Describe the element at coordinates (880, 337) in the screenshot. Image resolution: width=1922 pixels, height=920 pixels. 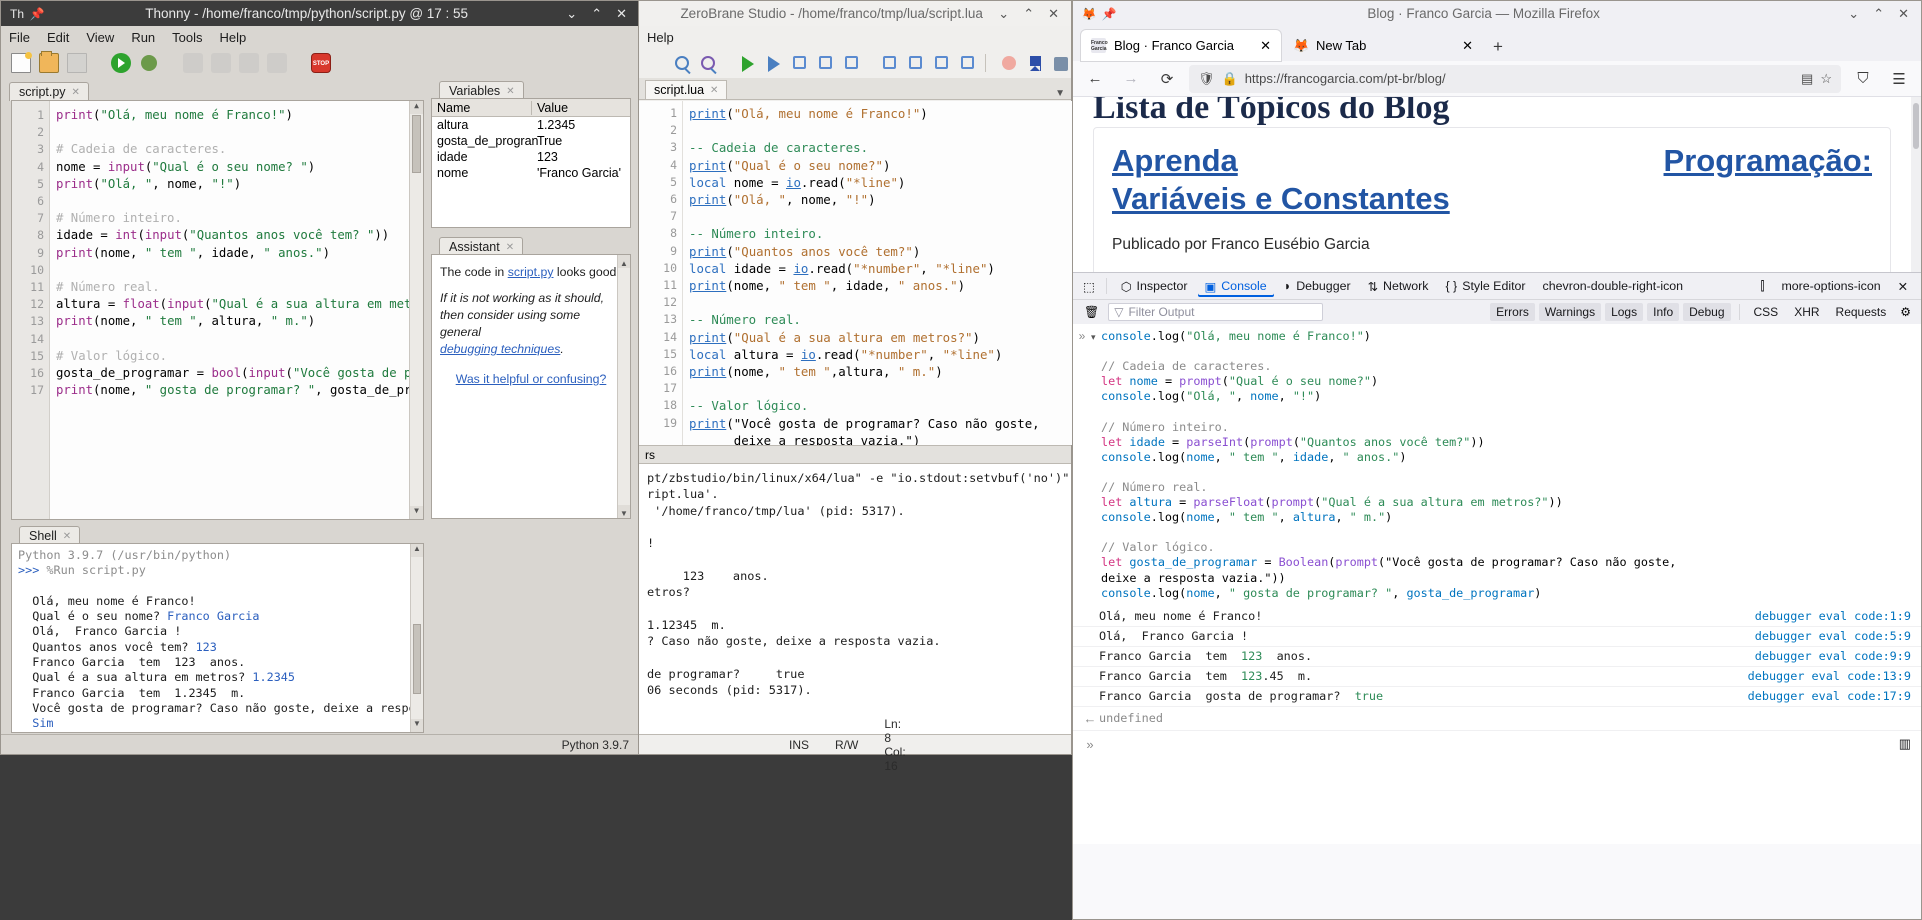
I see `code-line: print("Qual é a sua altura em metros?")` at that location.